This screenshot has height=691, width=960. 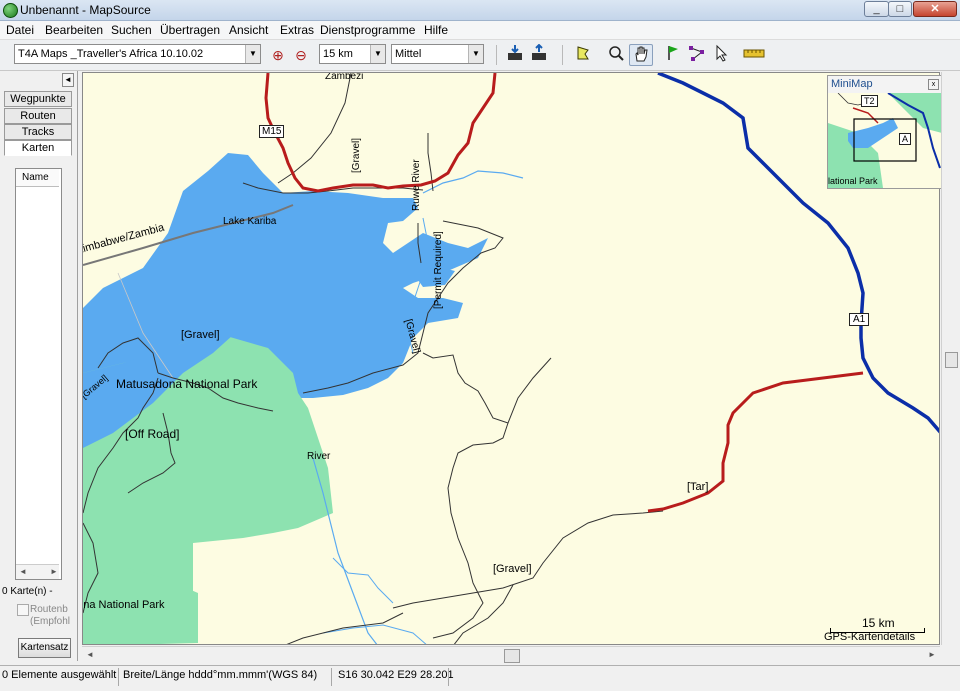 I want to click on map-product-value: T4A Maps _Traveller's Africa 10.10.02, so click(x=111, y=54).